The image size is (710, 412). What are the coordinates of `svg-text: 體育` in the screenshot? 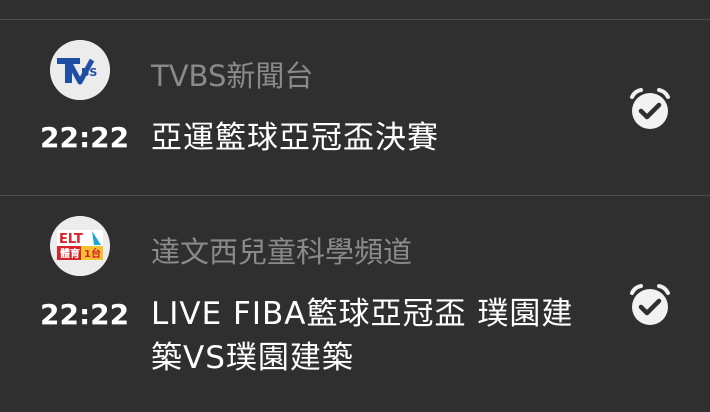 It's located at (70, 253).